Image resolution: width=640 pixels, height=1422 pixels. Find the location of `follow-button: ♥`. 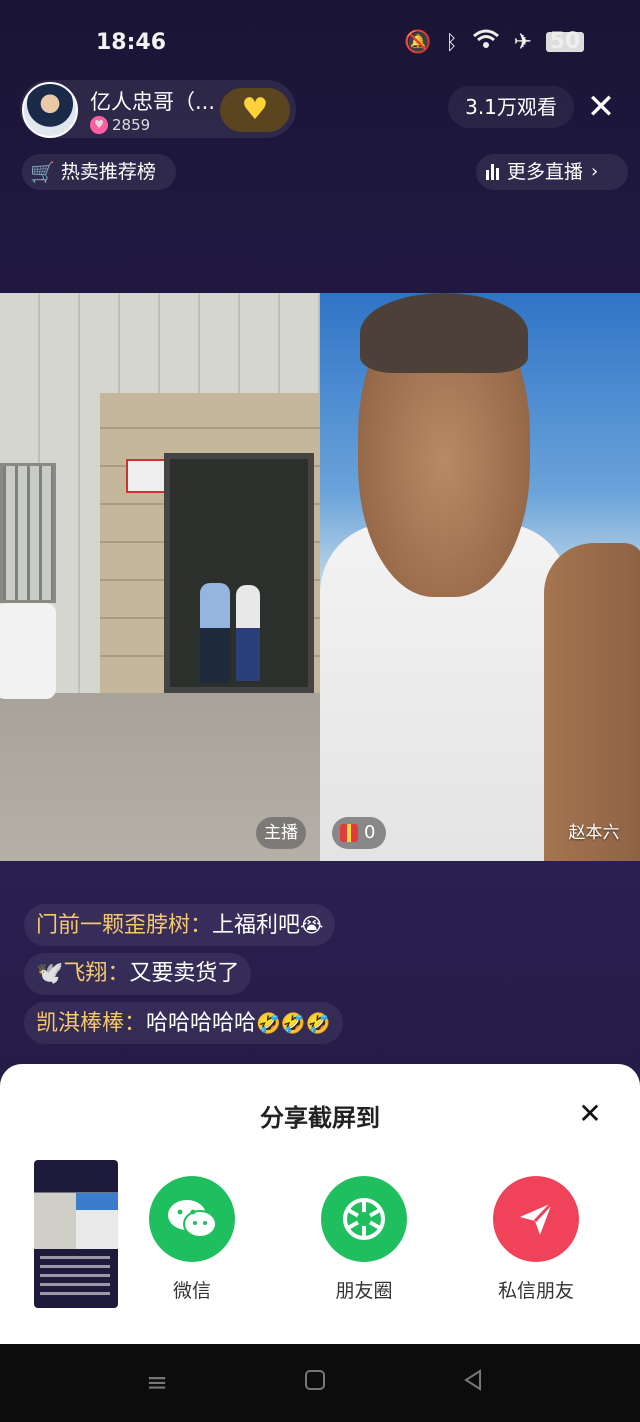

follow-button: ♥ is located at coordinates (255, 110).